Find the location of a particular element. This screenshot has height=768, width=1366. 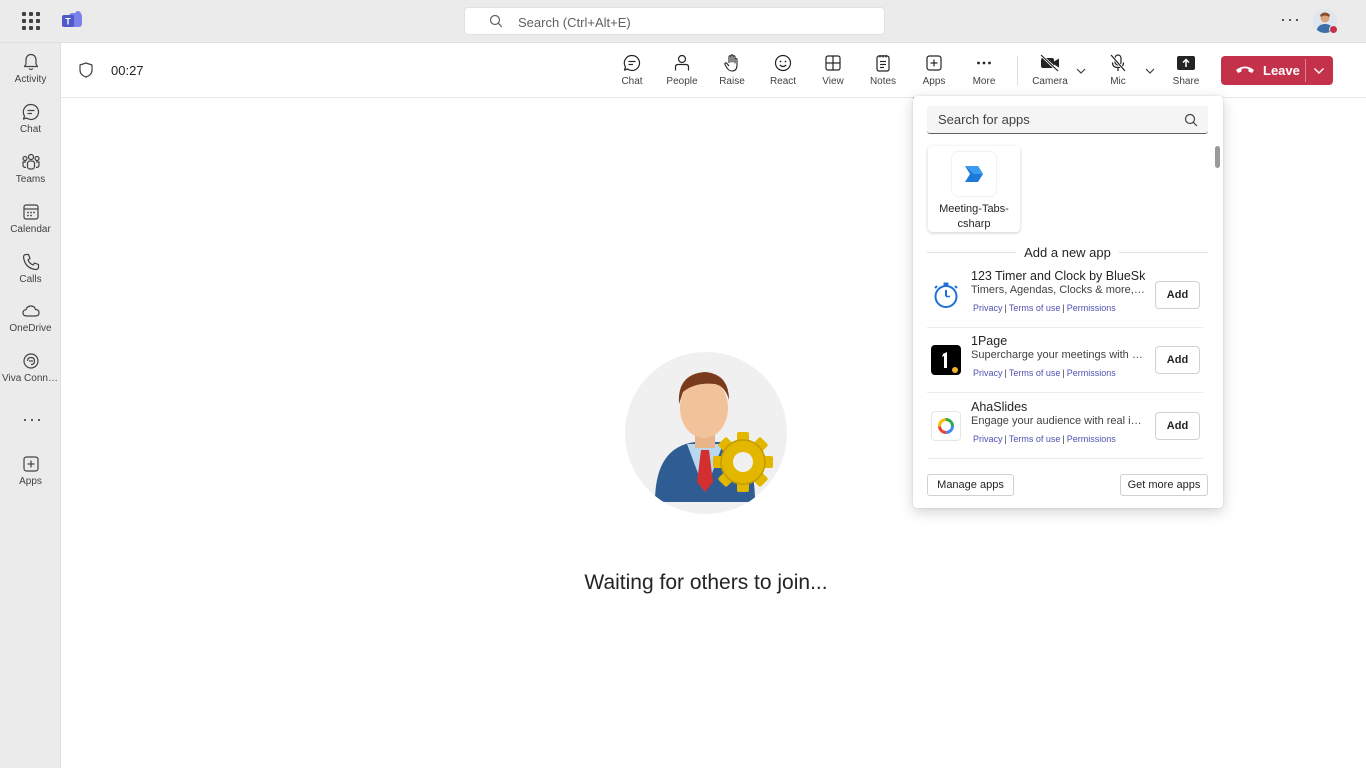

flyout-scrollbar is located at coordinates (1217, 157).